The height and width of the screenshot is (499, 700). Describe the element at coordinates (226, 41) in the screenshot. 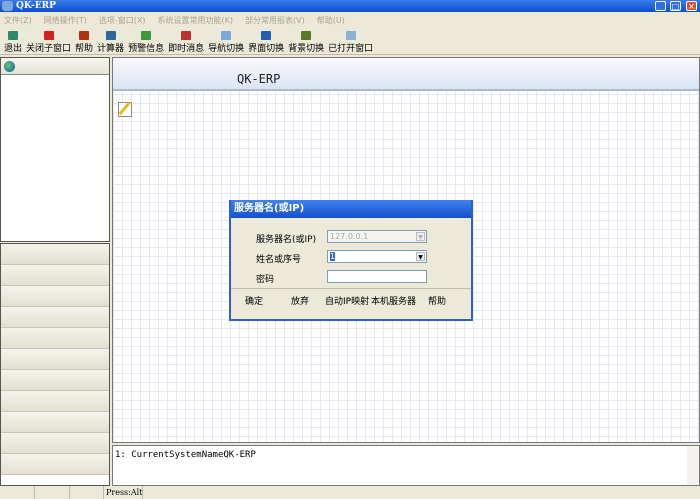

I see `toolbar-button-6: 导航切换` at that location.